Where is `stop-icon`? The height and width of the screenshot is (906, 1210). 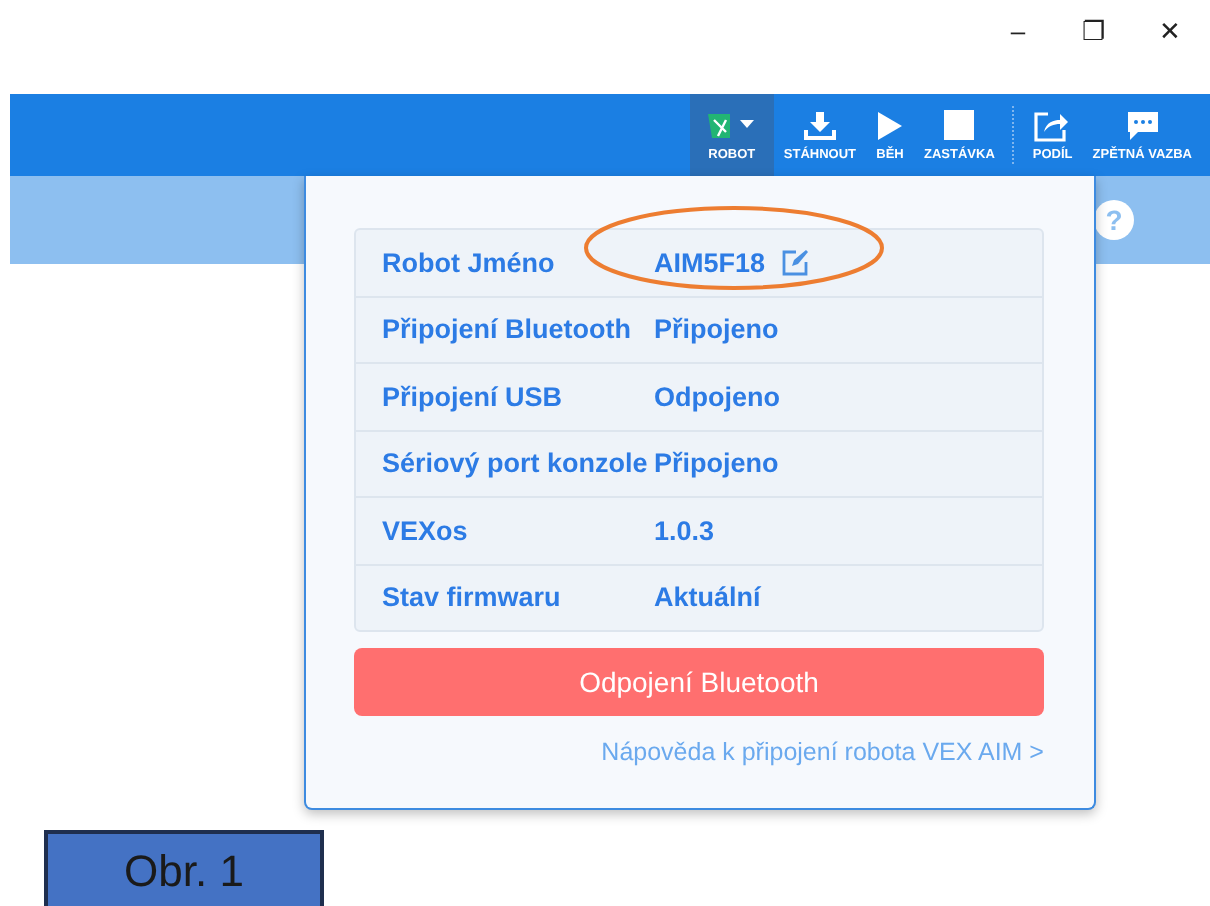 stop-icon is located at coordinates (959, 125).